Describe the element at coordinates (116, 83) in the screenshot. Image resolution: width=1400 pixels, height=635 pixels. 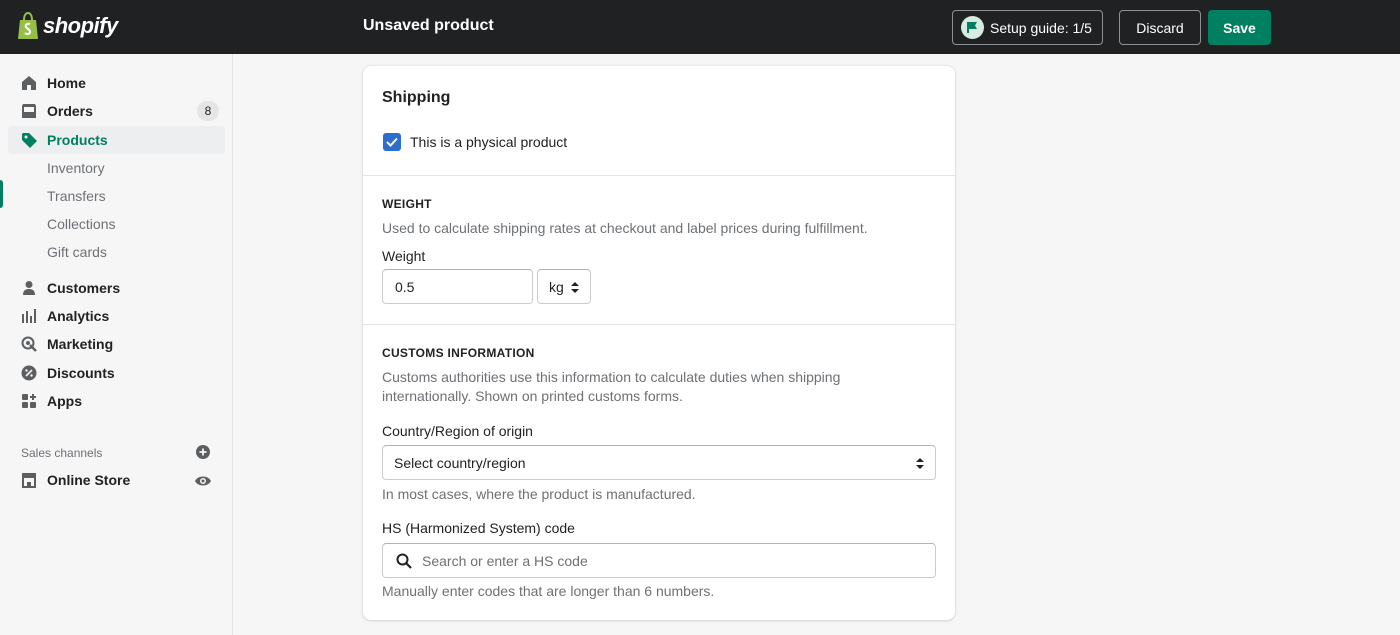
I see `sidebar-item-home: Home` at that location.